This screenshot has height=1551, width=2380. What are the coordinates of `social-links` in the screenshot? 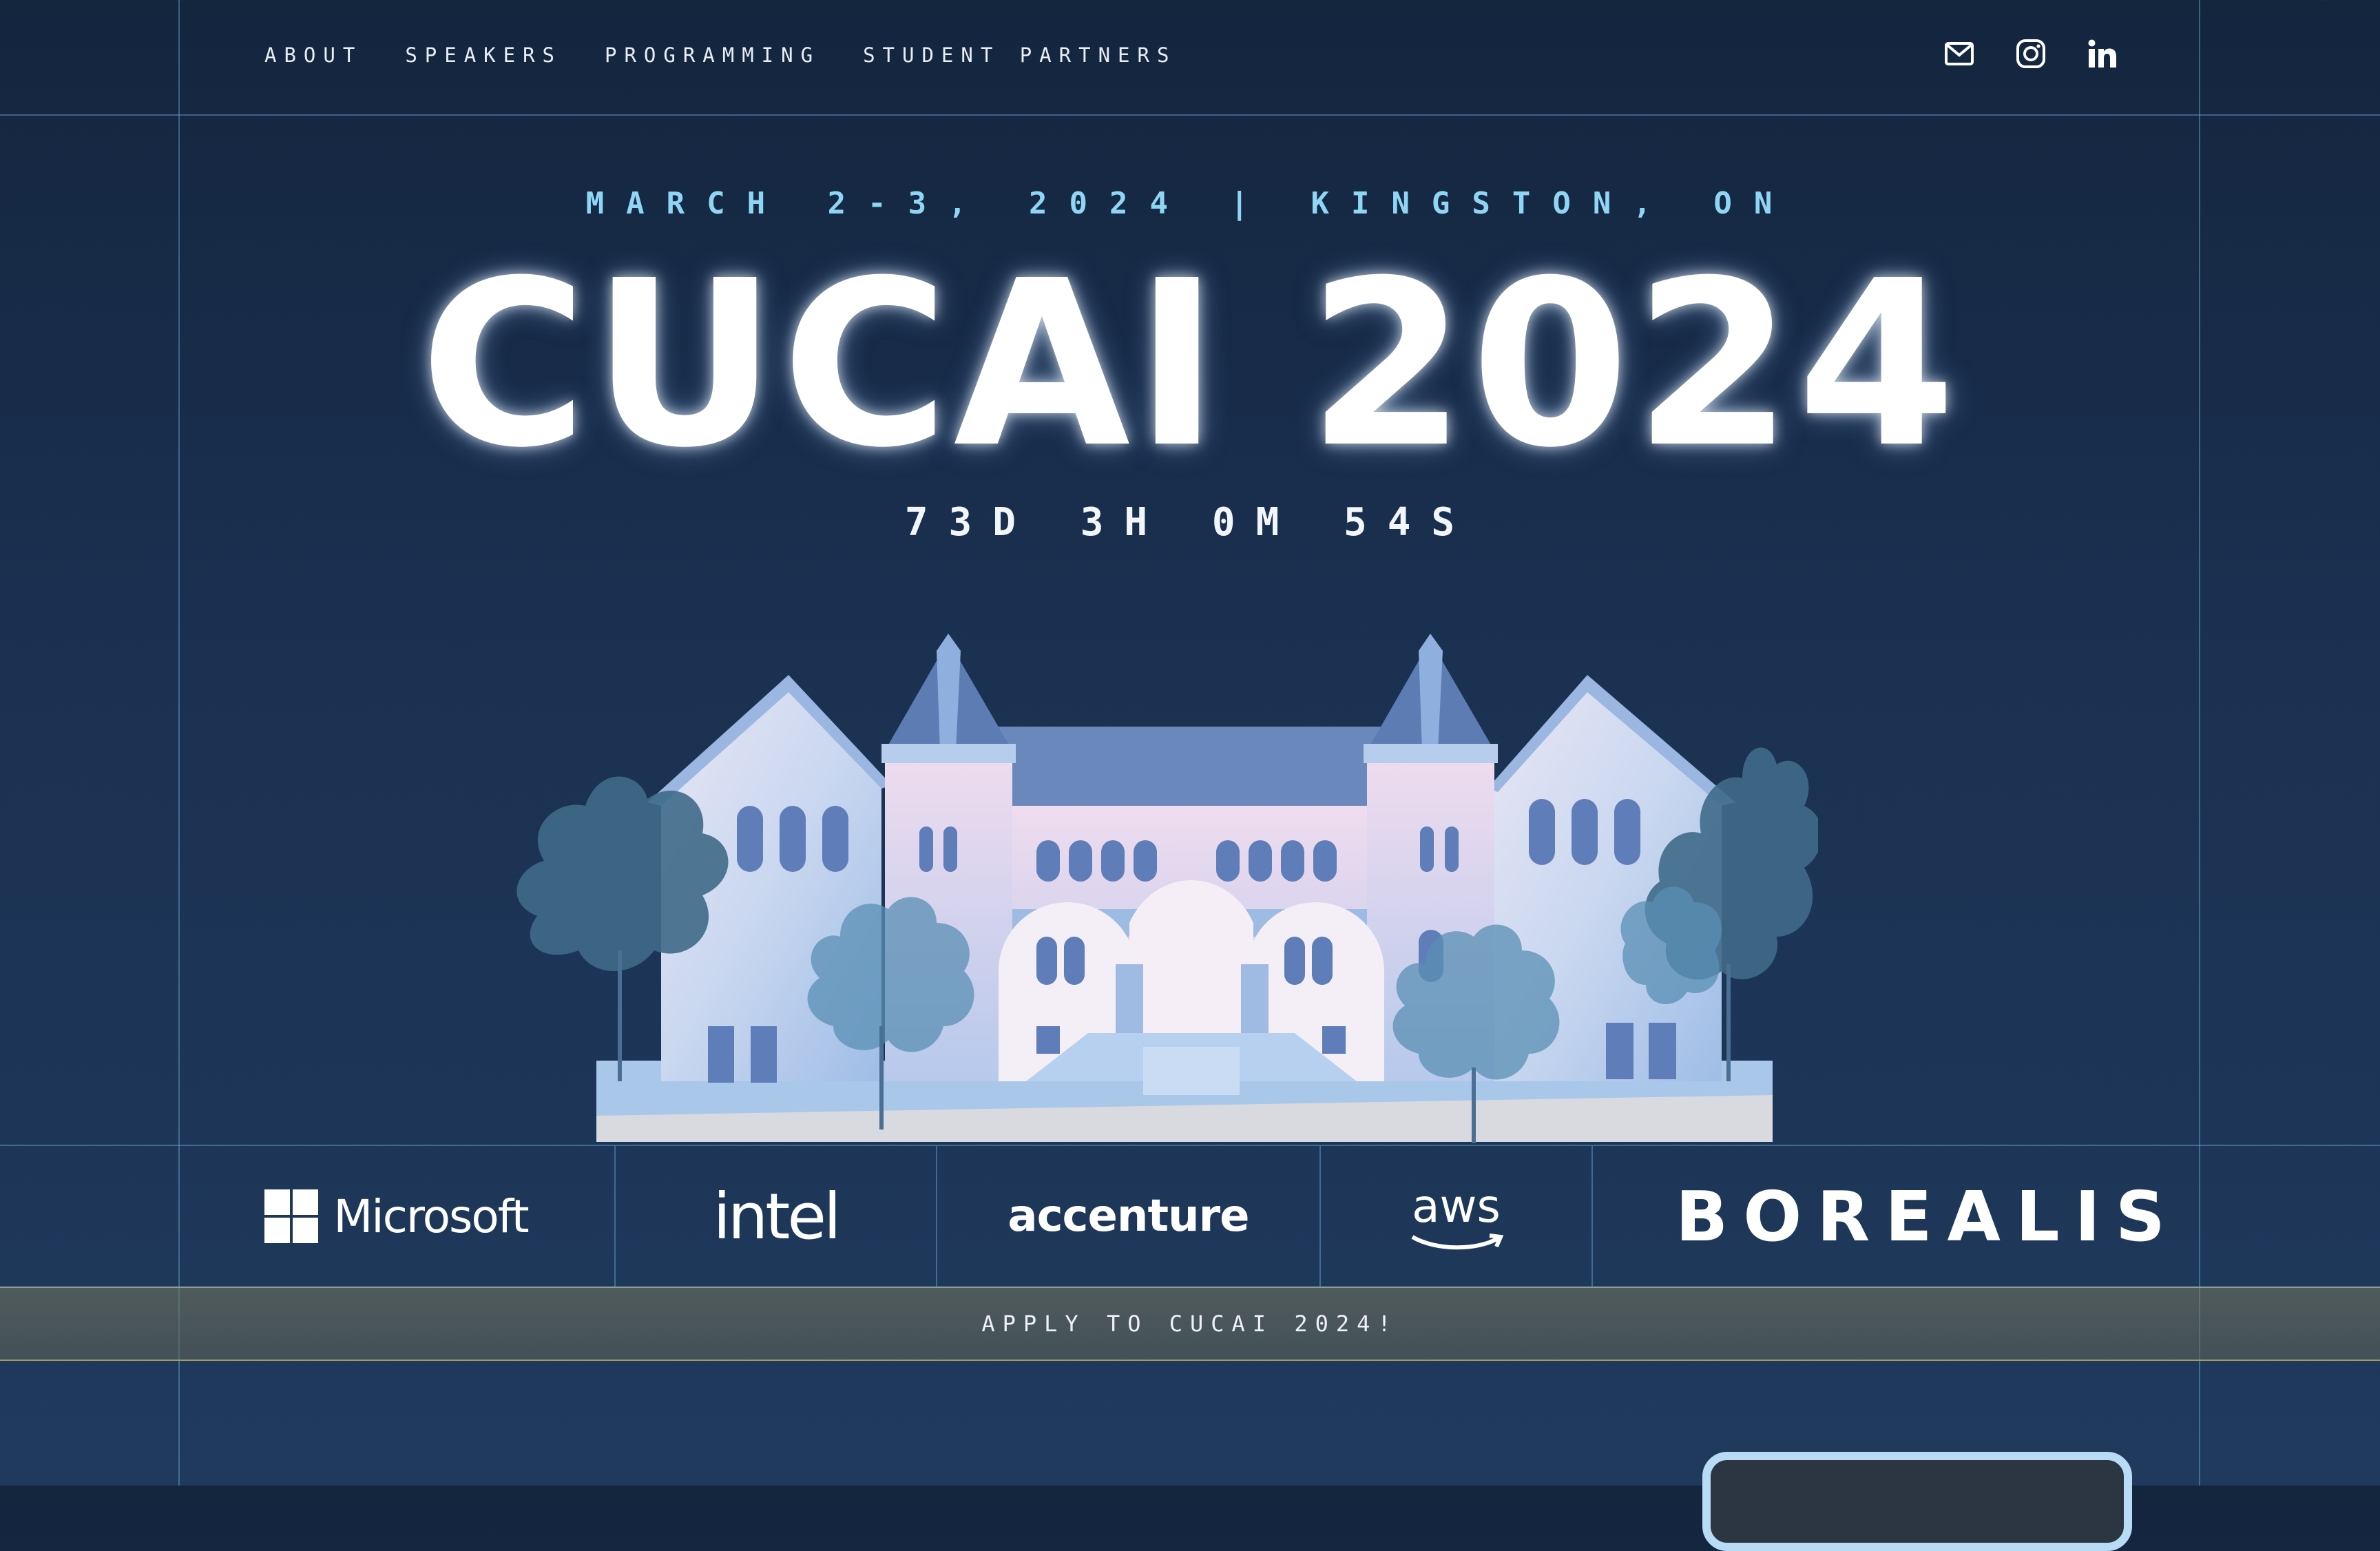 It's located at (2030, 54).